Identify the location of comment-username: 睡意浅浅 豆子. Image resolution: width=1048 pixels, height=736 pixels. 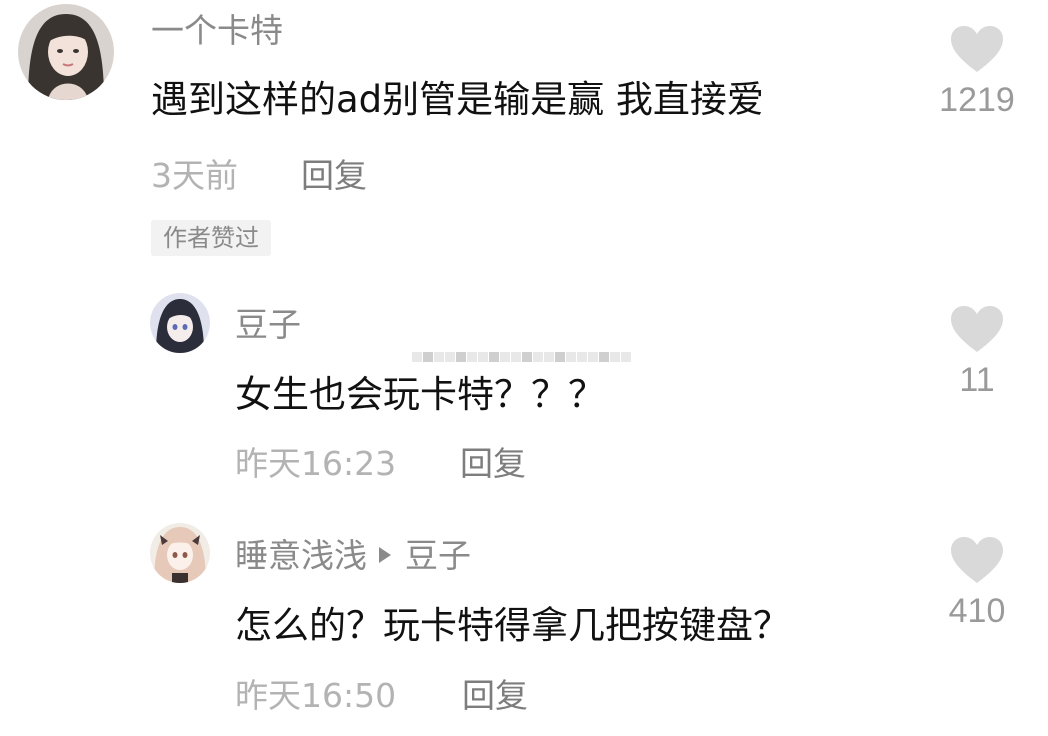
(353, 556).